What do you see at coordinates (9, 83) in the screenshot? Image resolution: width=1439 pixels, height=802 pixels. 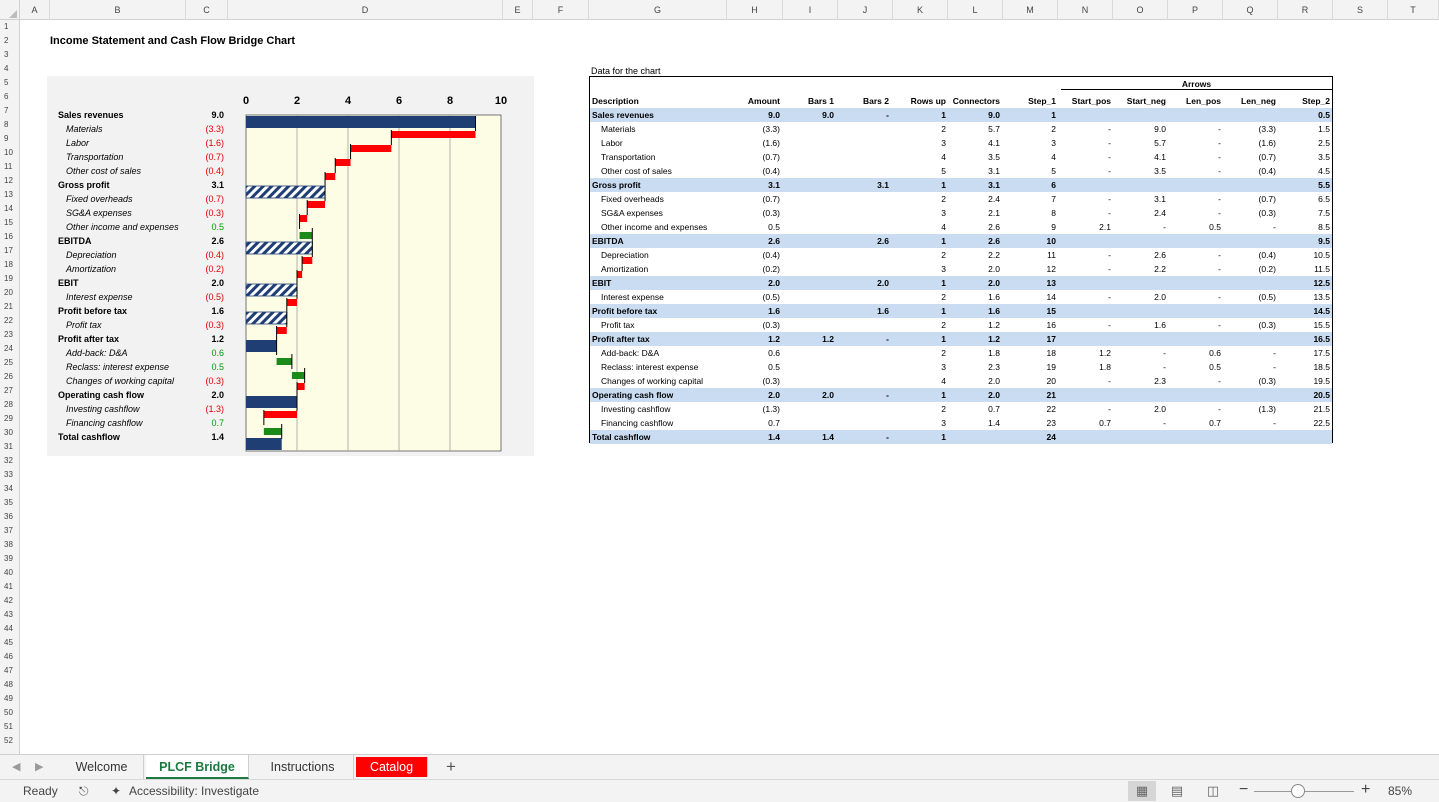 I see `row-header-5: 5` at bounding box center [9, 83].